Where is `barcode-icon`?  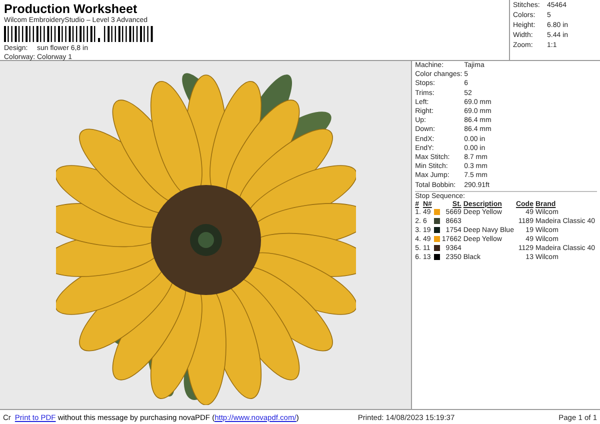 barcode-icon is located at coordinates (80, 34).